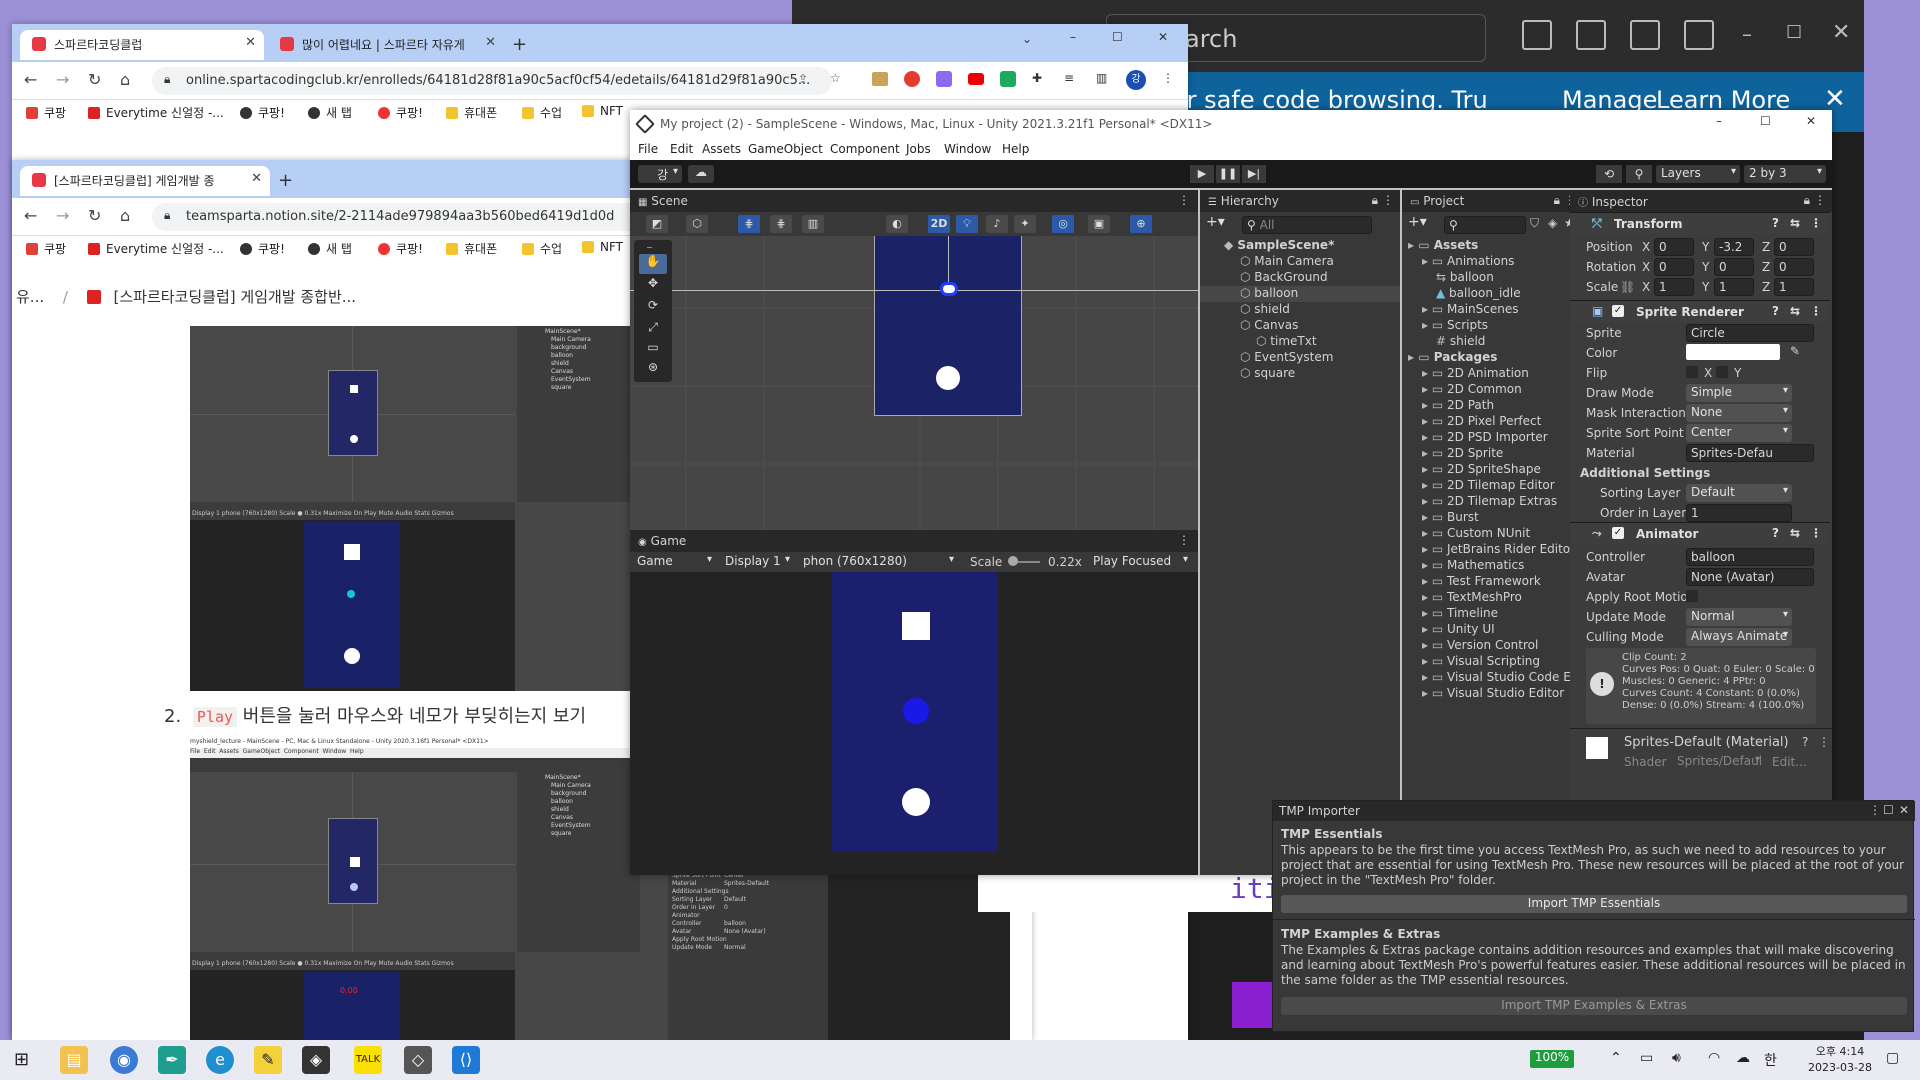 The width and height of the screenshot is (1920, 1080). I want to click on project-item: ▸ ▭ Assets, so click(1492, 246).